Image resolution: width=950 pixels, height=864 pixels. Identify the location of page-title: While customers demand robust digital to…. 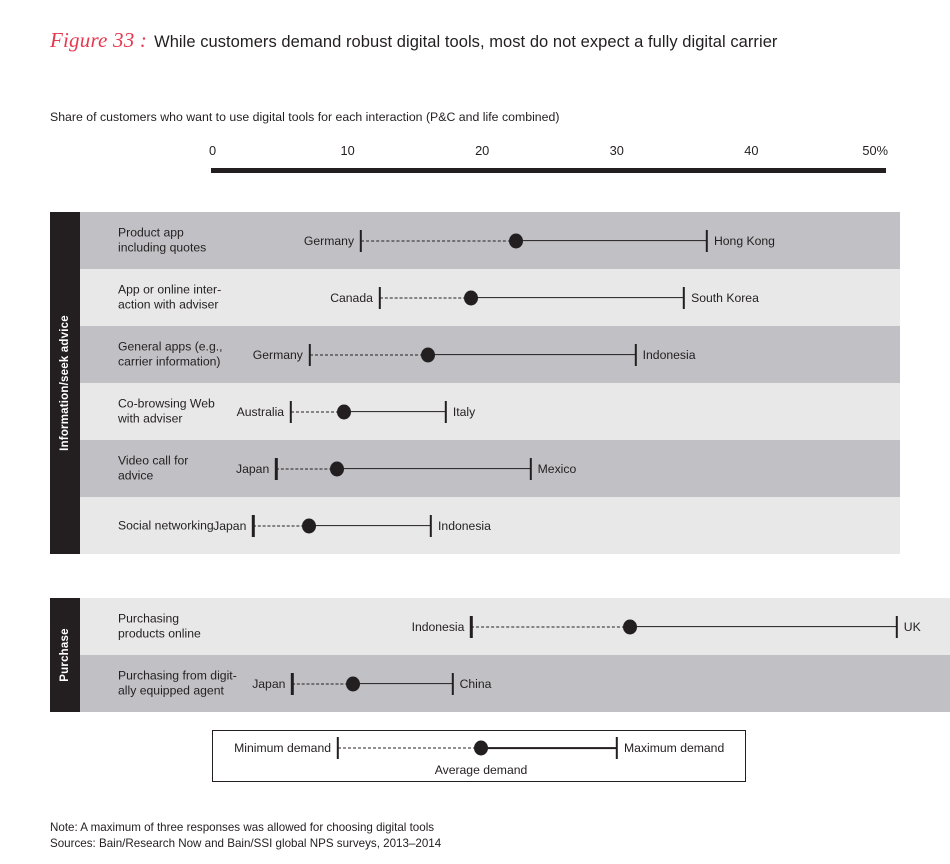
(466, 42).